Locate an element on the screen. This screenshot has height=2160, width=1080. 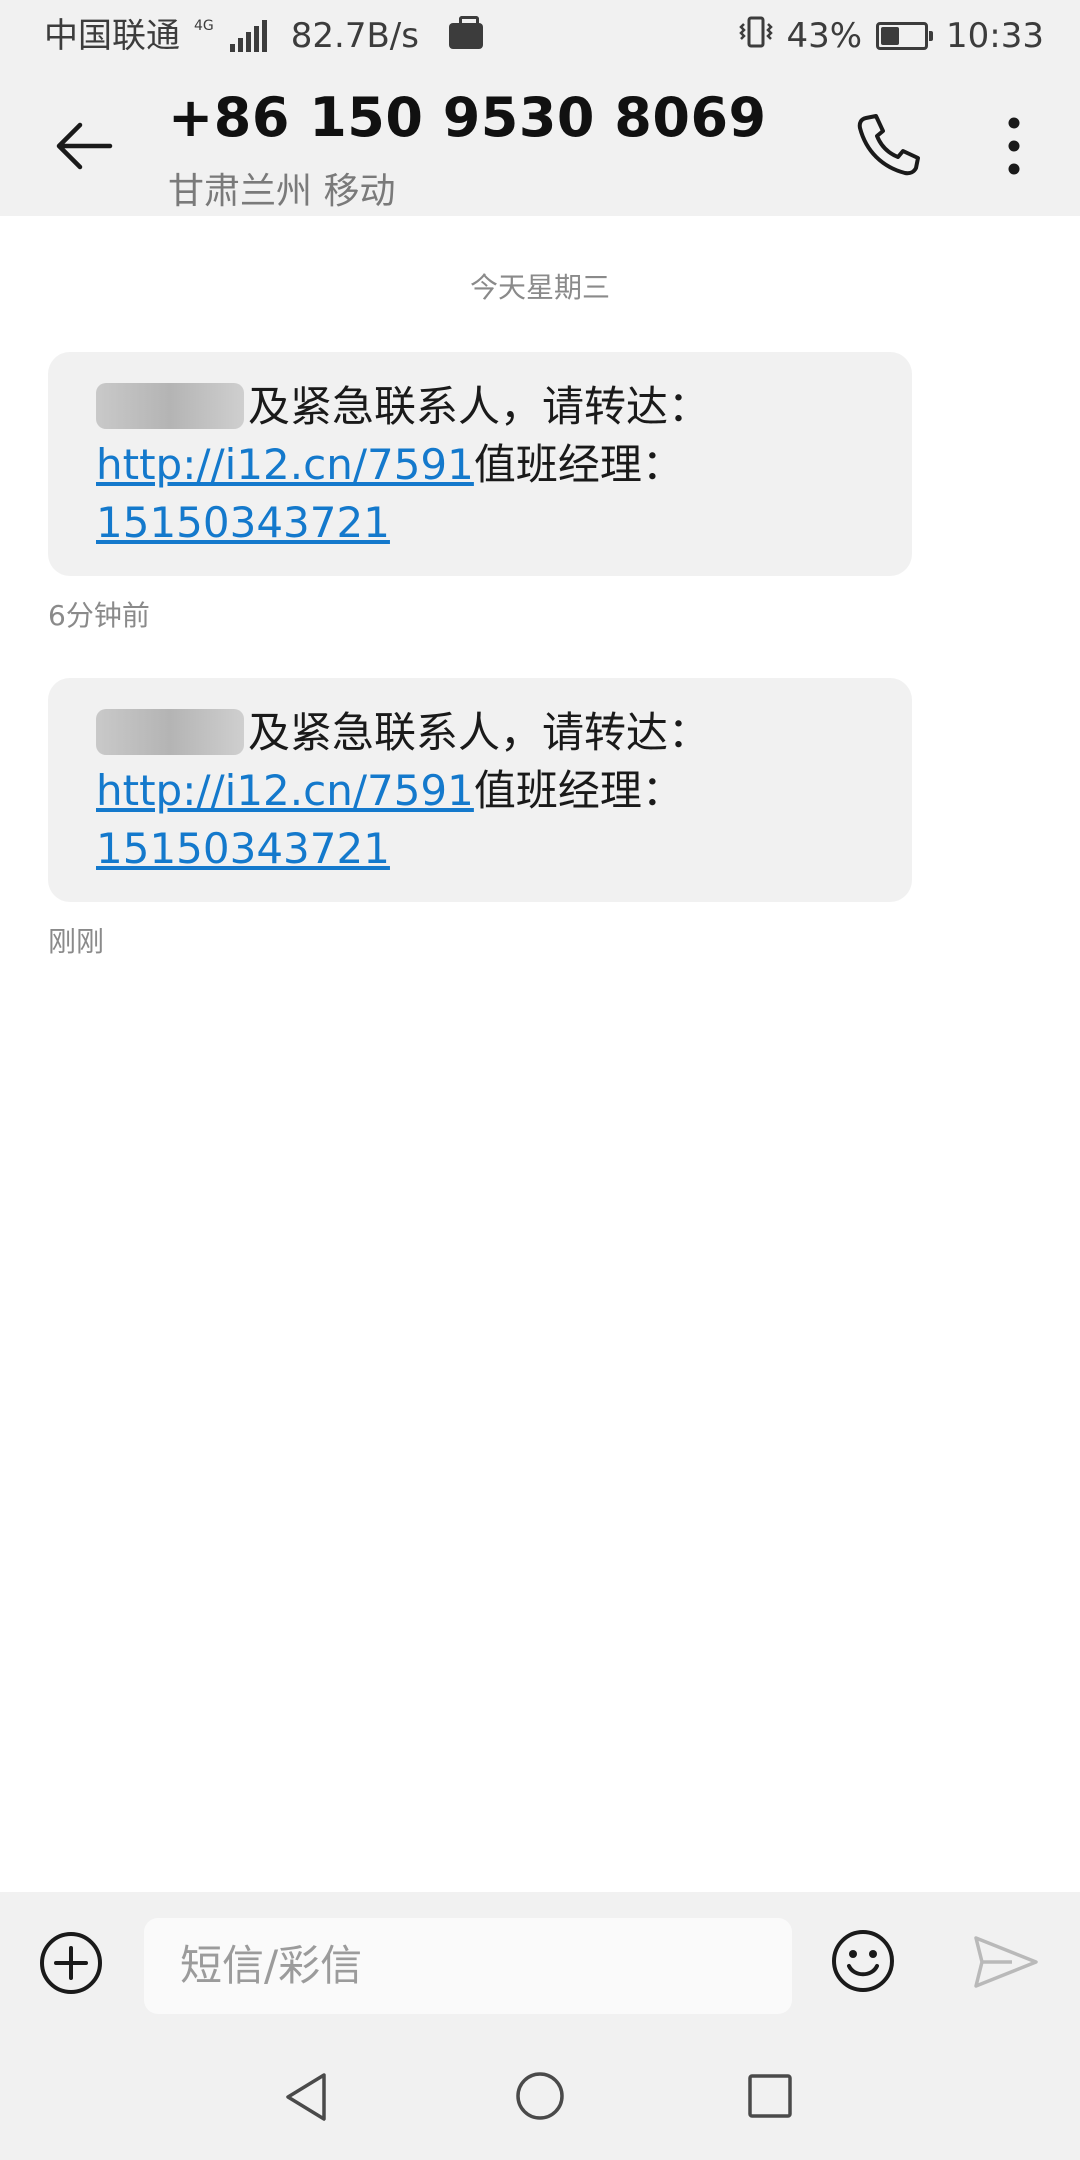
plus-circle-icon is located at coordinates (71, 1963).